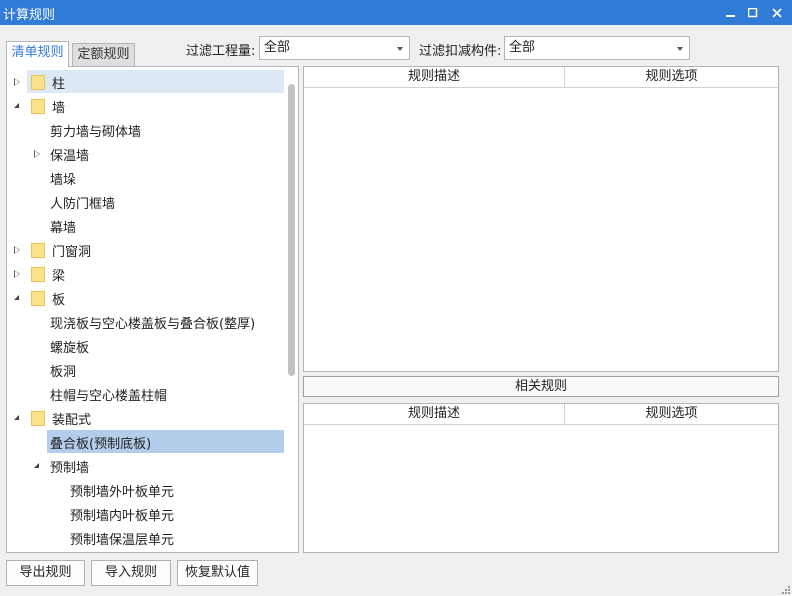 The height and width of the screenshot is (596, 792). I want to click on restore-defaults-button: 恢复默认值, so click(217, 573).